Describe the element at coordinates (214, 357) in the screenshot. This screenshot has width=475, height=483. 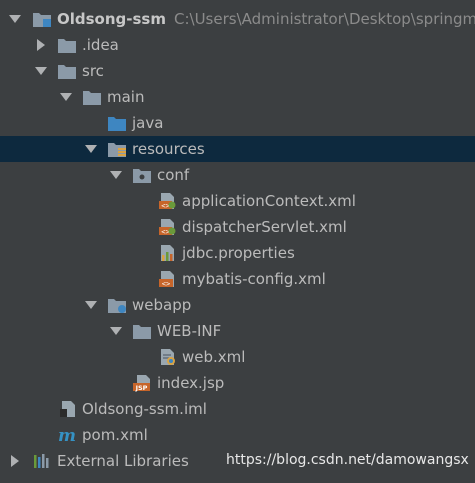
I see `file-label-web-xml: web.xml` at that location.